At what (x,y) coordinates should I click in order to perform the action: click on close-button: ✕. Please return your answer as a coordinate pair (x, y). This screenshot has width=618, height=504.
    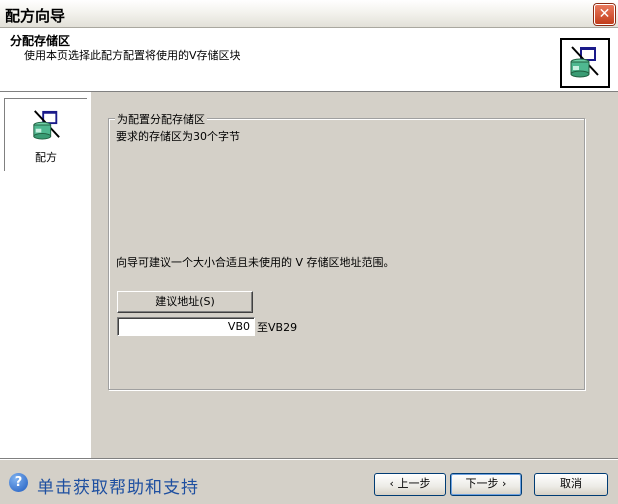
    Looking at the image, I should click on (604, 14).